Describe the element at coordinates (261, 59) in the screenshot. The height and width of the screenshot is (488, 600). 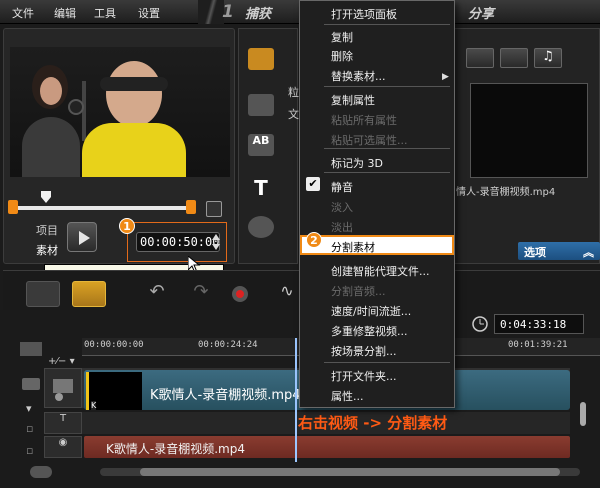
I see `media-library-icon` at that location.